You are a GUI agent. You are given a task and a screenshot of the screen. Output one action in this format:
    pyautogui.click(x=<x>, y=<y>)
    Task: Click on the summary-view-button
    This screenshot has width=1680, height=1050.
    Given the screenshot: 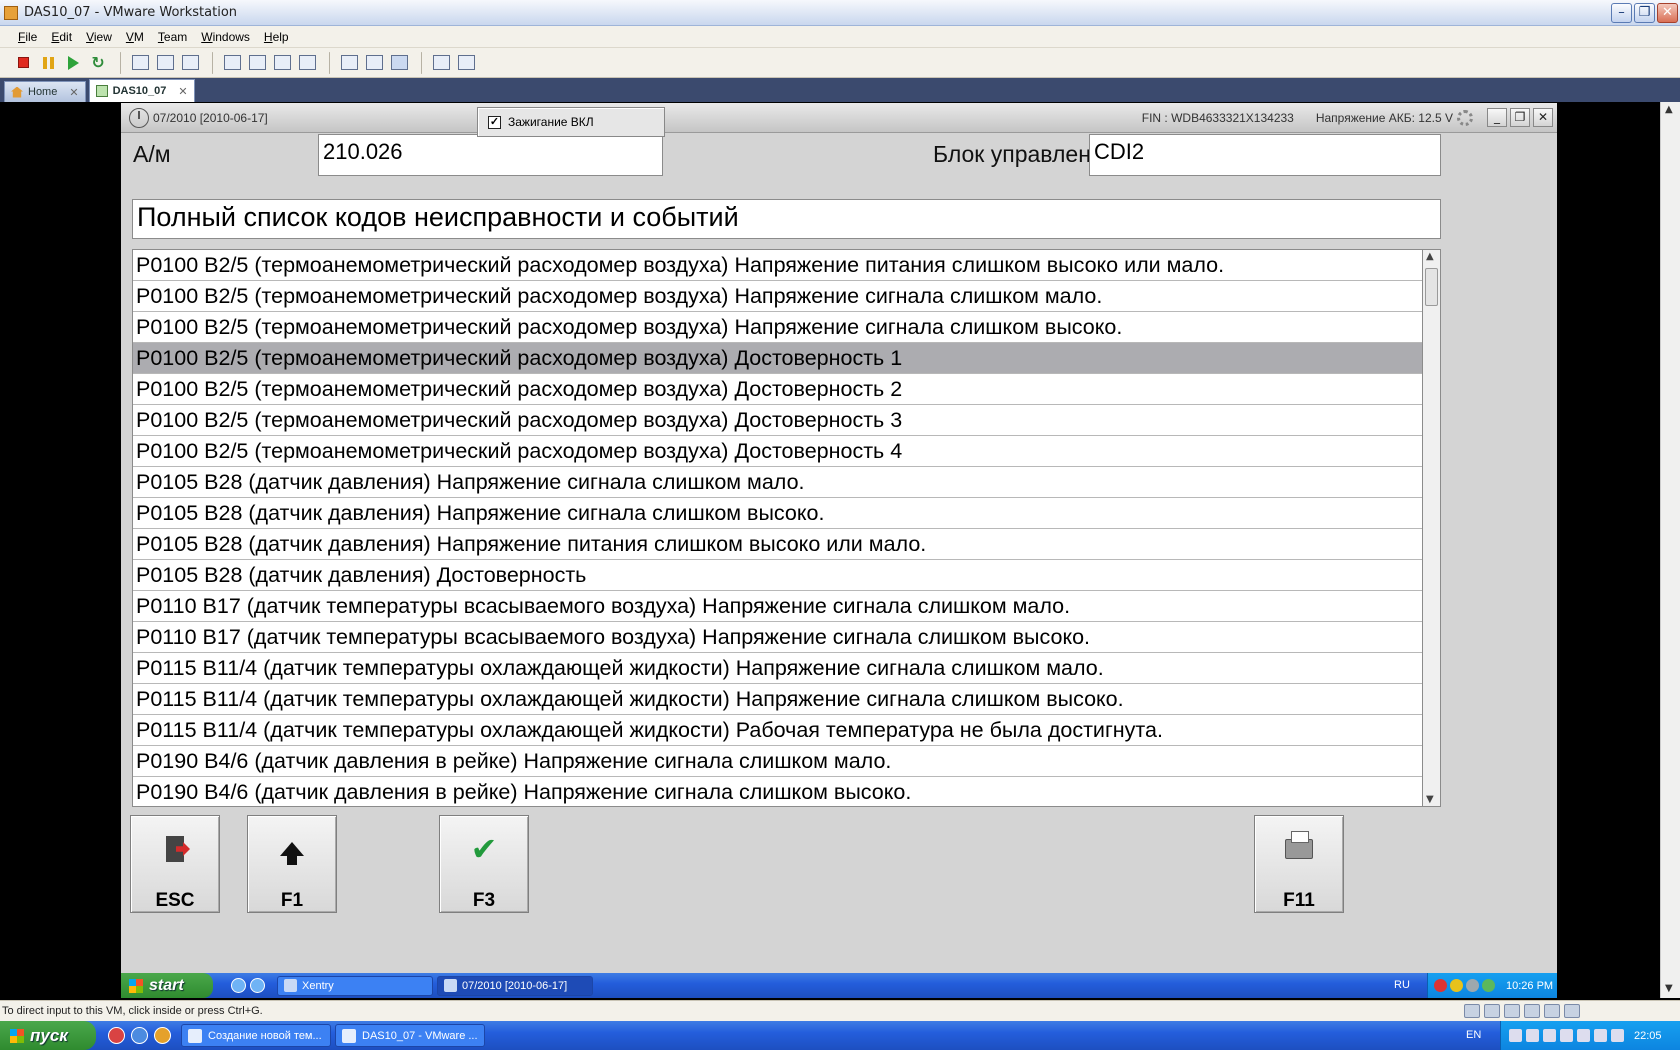 What is the action you would take?
    pyautogui.click(x=349, y=63)
    